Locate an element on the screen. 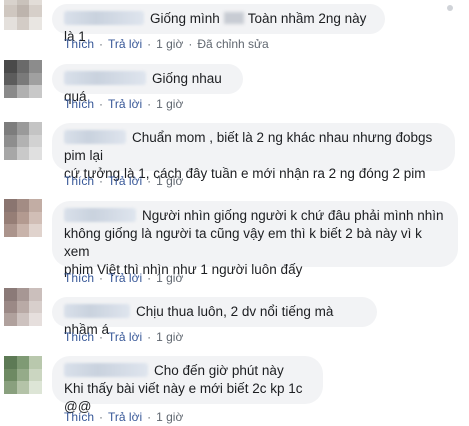  comment-bubble: Chịu thua luôn, 2 dv nổi tiếng mà nhầm á is located at coordinates (214, 317).